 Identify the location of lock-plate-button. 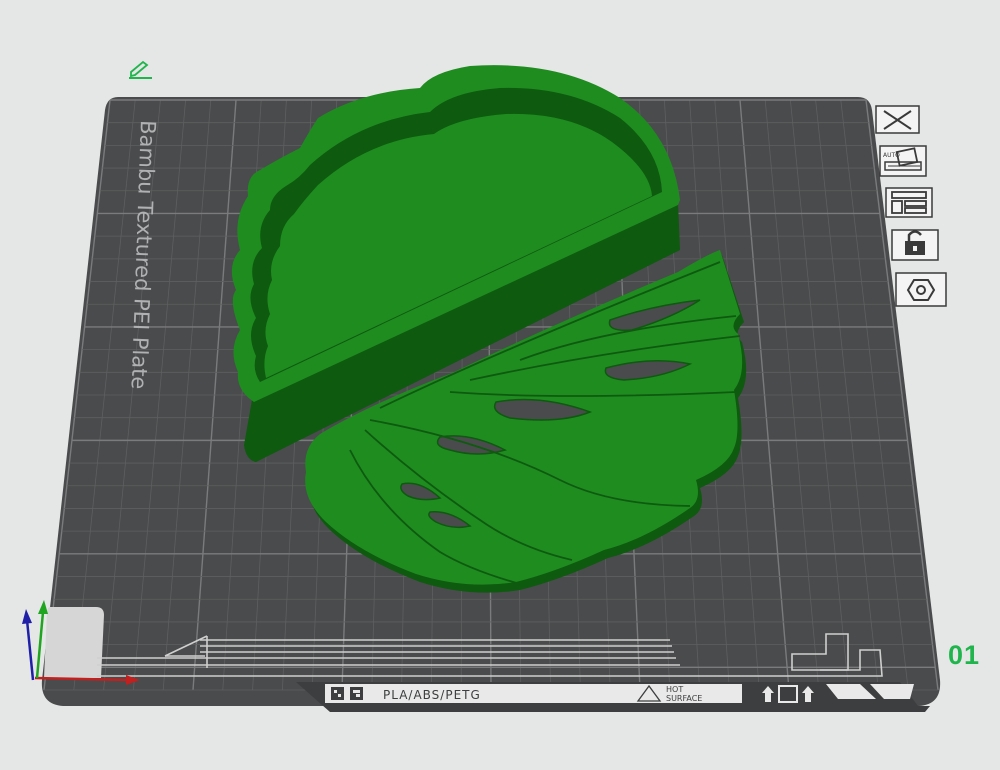
(915, 245).